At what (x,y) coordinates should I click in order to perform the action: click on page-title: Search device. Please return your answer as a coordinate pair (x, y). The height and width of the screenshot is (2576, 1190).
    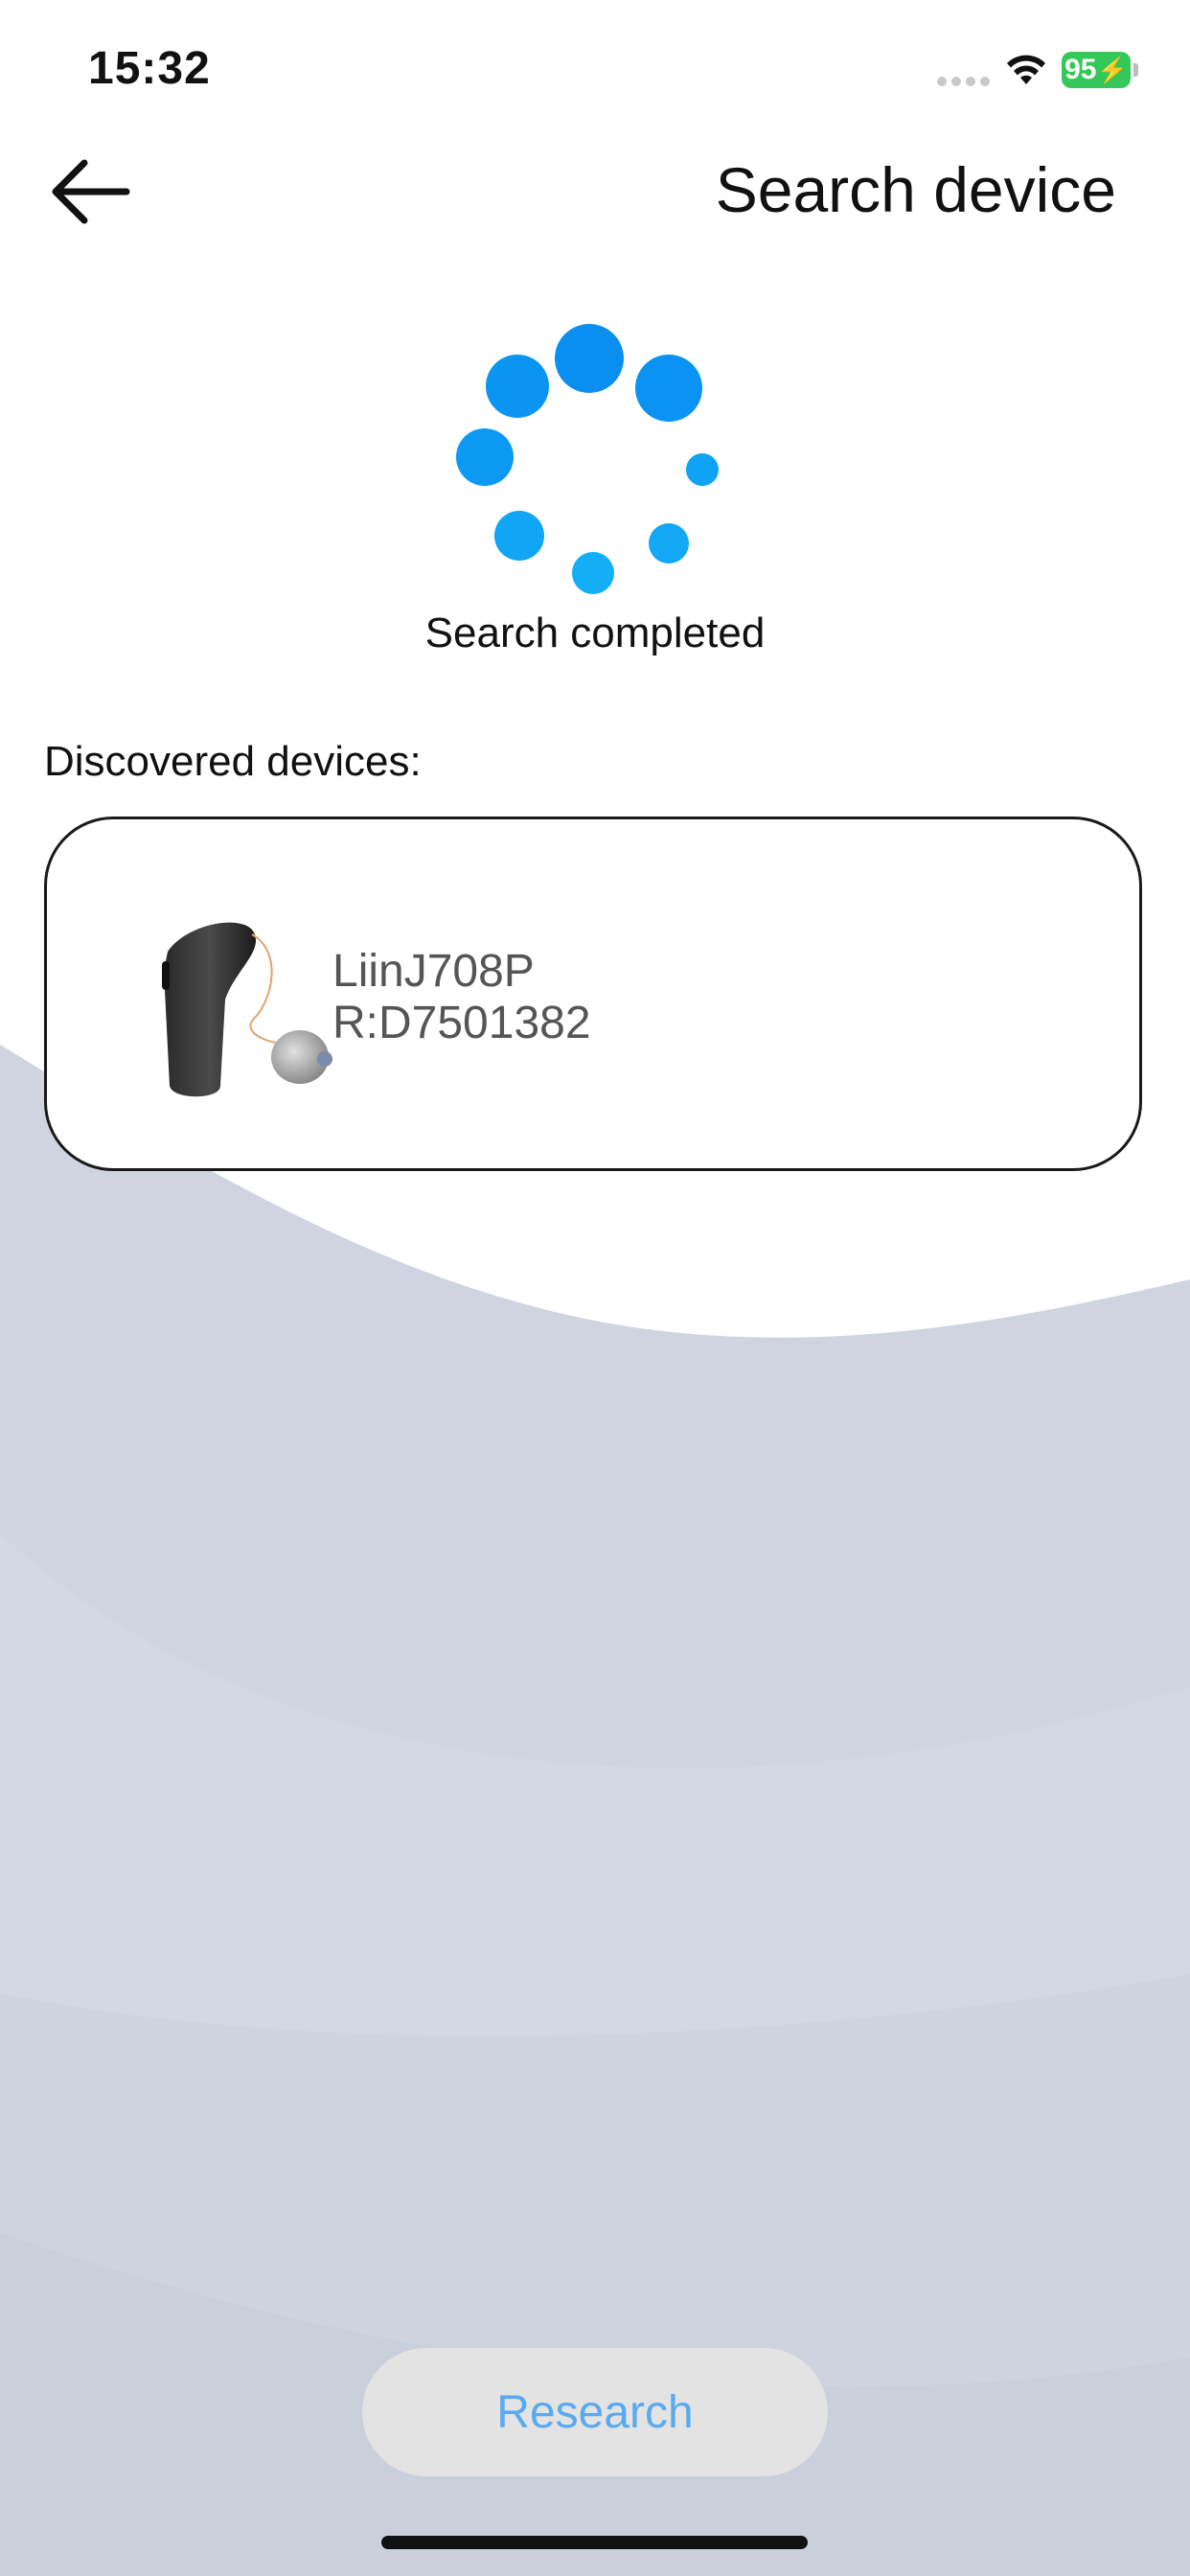
    Looking at the image, I should click on (916, 189).